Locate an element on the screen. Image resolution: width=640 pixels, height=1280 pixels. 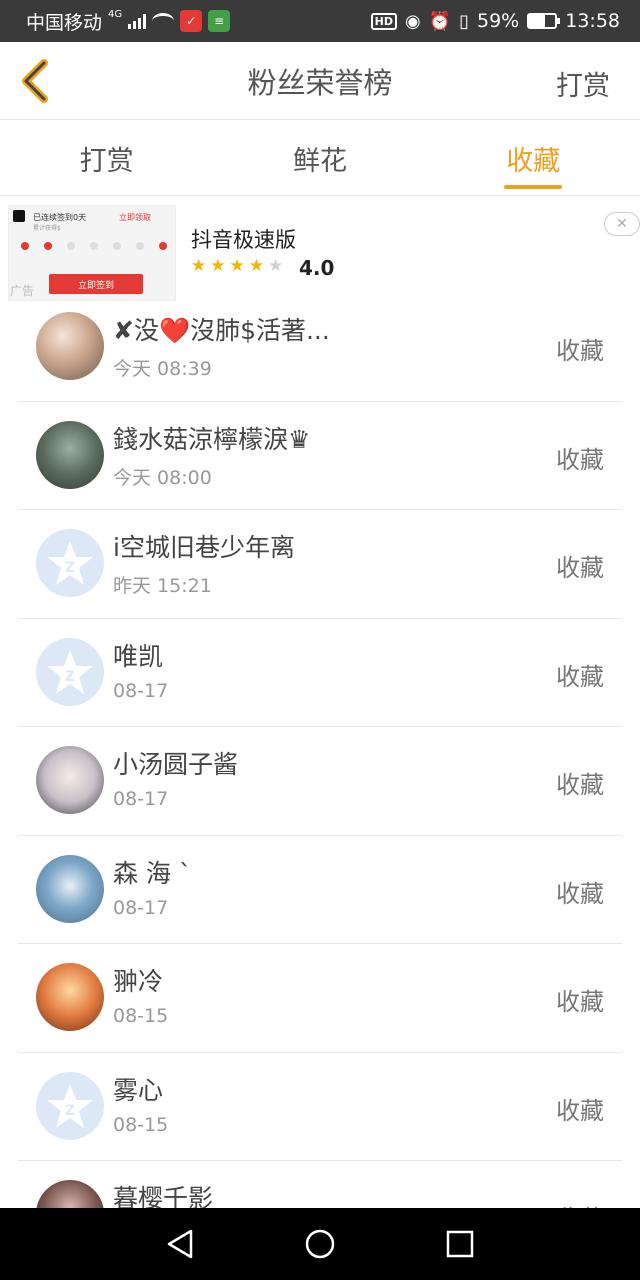
user-name: 小汤圆子酱 is located at coordinates (176, 764).